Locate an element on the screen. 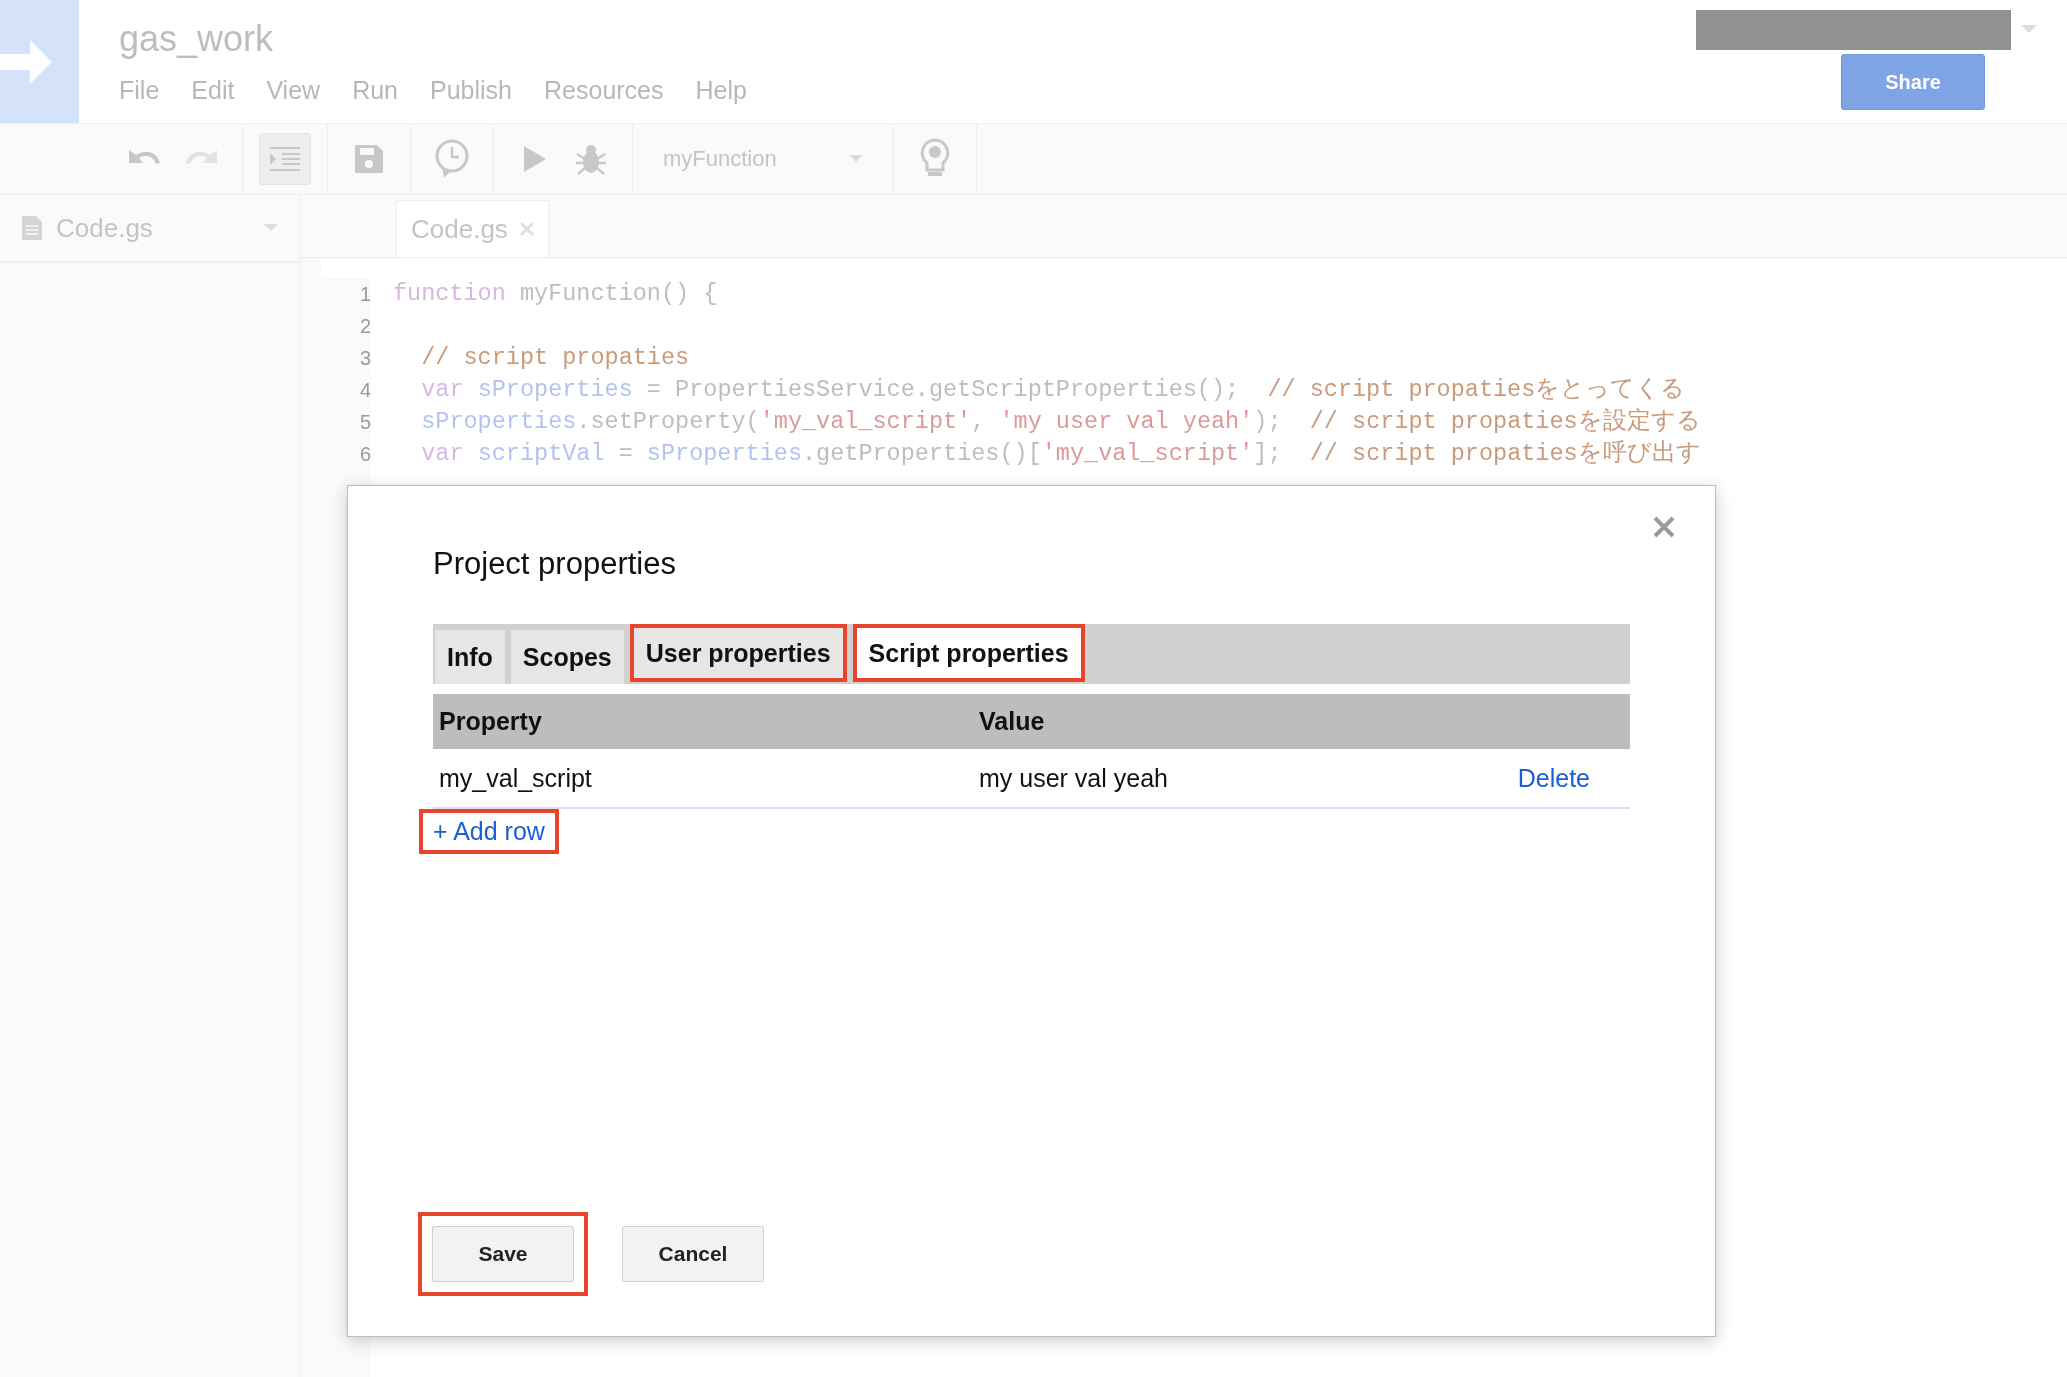 The height and width of the screenshot is (1377, 2067). dialog-tab: Script properties is located at coordinates (968, 653).